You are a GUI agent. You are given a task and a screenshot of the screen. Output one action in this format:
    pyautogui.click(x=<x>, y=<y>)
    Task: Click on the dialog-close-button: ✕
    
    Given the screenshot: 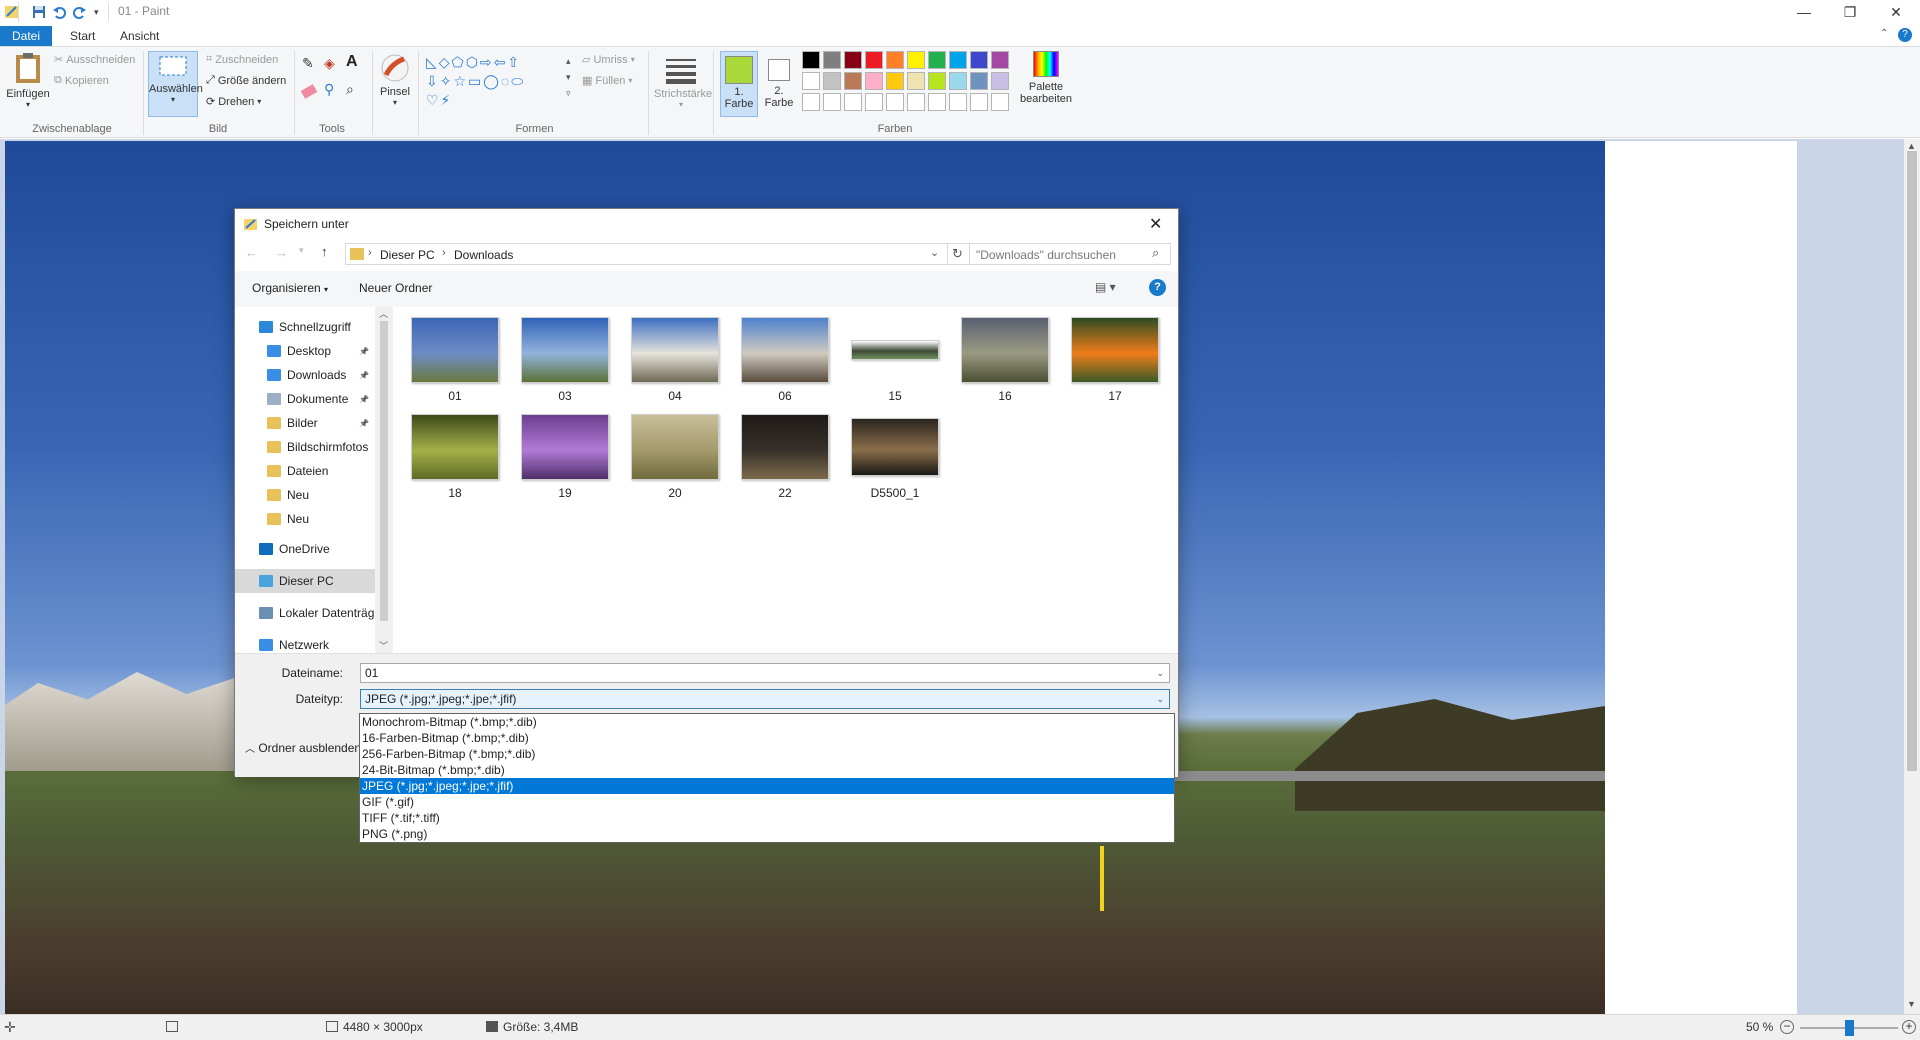 What is the action you would take?
    pyautogui.click(x=1155, y=224)
    